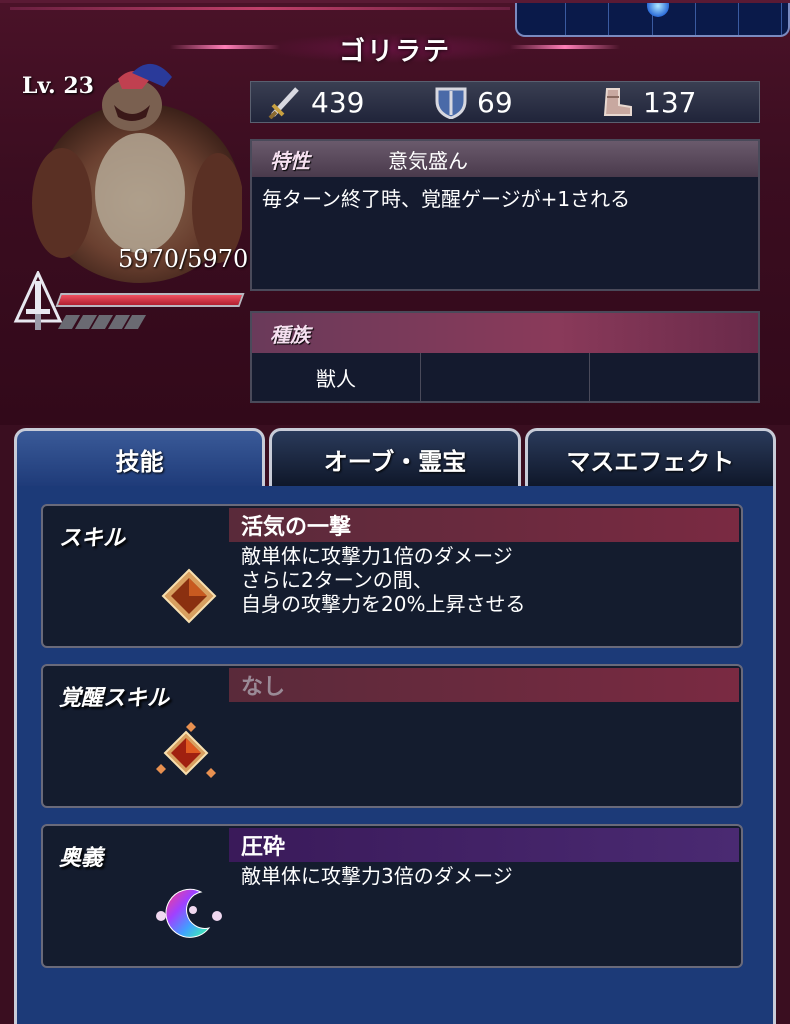 The height and width of the screenshot is (1024, 790). What do you see at coordinates (338, 102) in the screenshot?
I see `attack-value: 439` at bounding box center [338, 102].